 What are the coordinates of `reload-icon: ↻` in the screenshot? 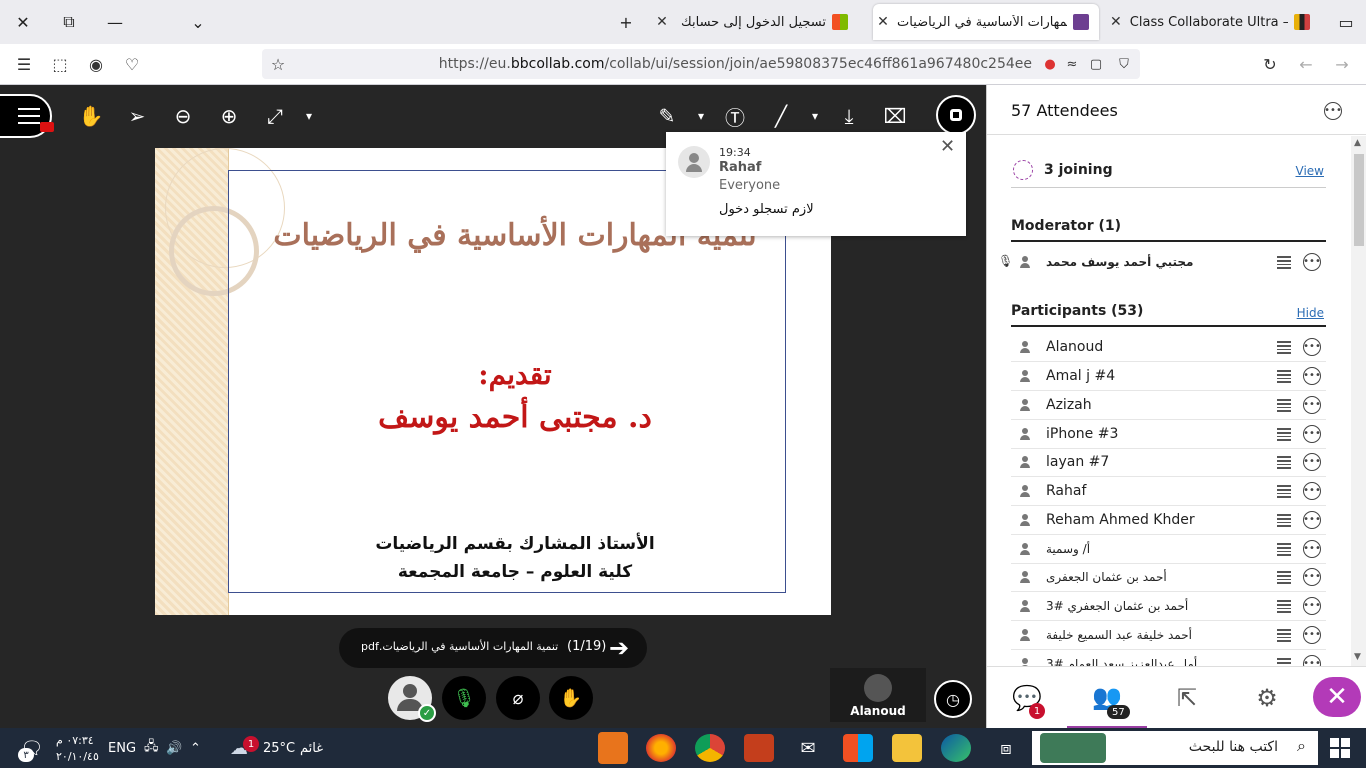 It's located at (1270, 64).